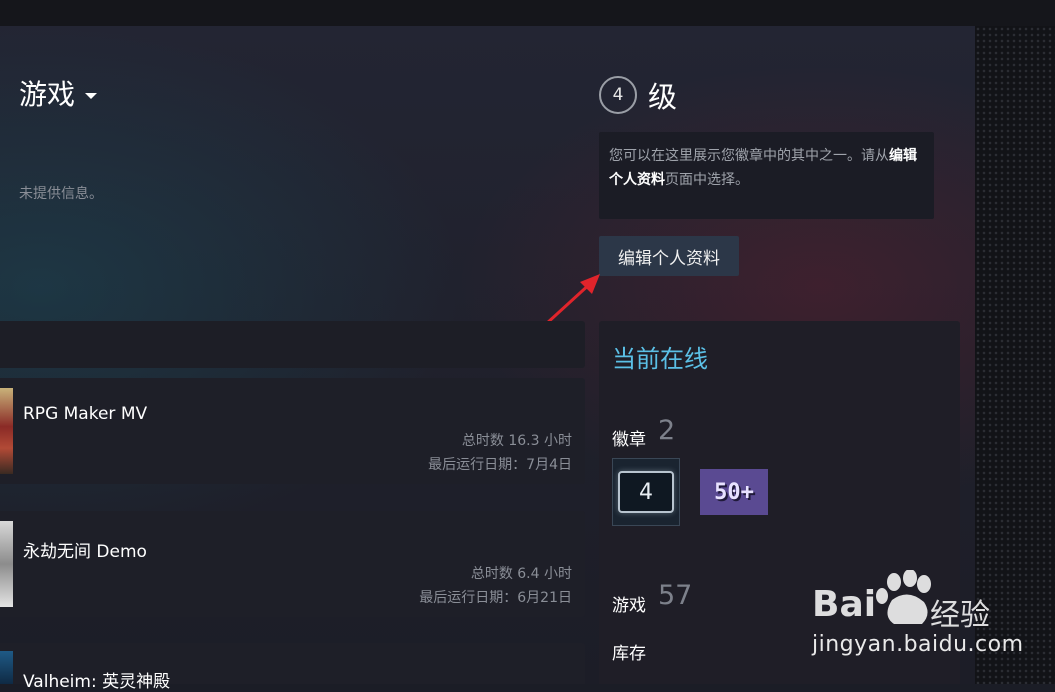 This screenshot has height=692, width=1055. What do you see at coordinates (768, 168) in the screenshot?
I see `notice-text: 您可以在这里展示您徽章中的其中之一。请从编辑个人资料页面中选择。` at bounding box center [768, 168].